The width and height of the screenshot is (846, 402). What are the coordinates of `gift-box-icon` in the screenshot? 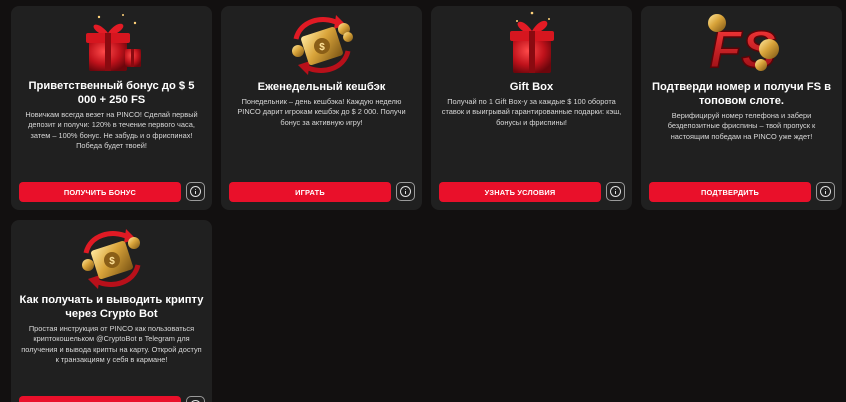 It's located at (531, 44).